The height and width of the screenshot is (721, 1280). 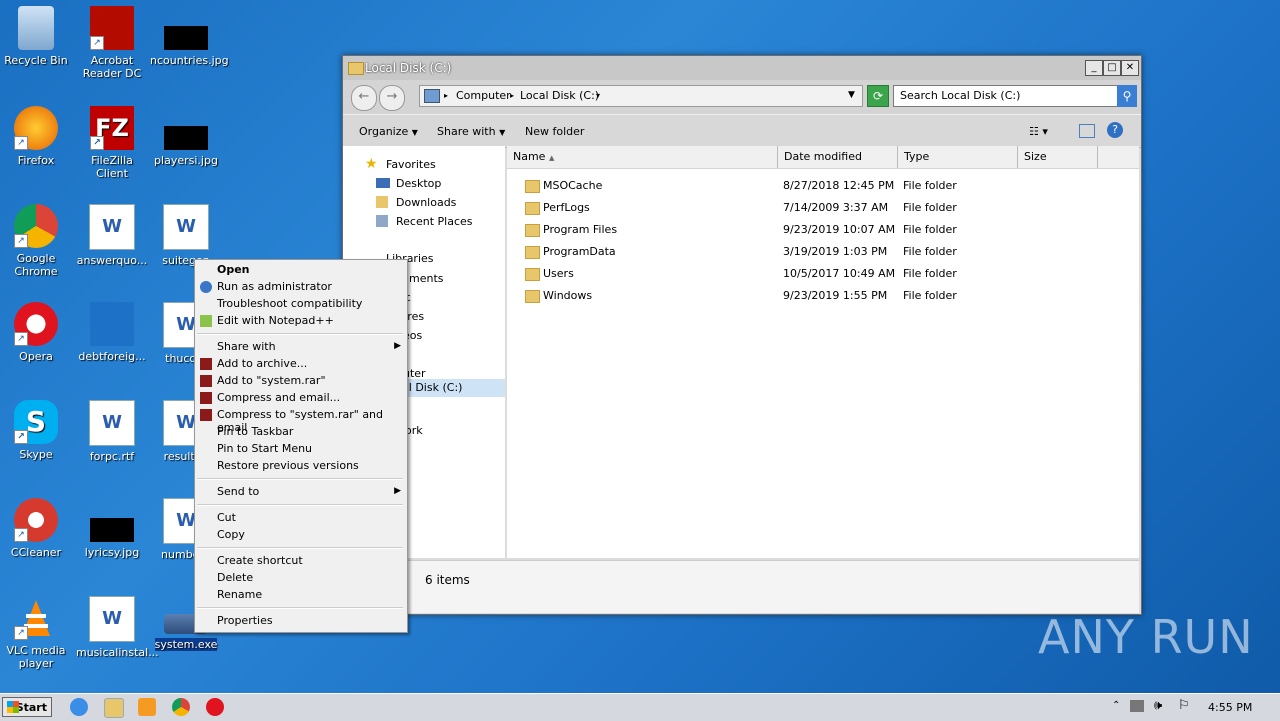 I want to click on address-dropdown-icon: ▼, so click(x=851, y=95).